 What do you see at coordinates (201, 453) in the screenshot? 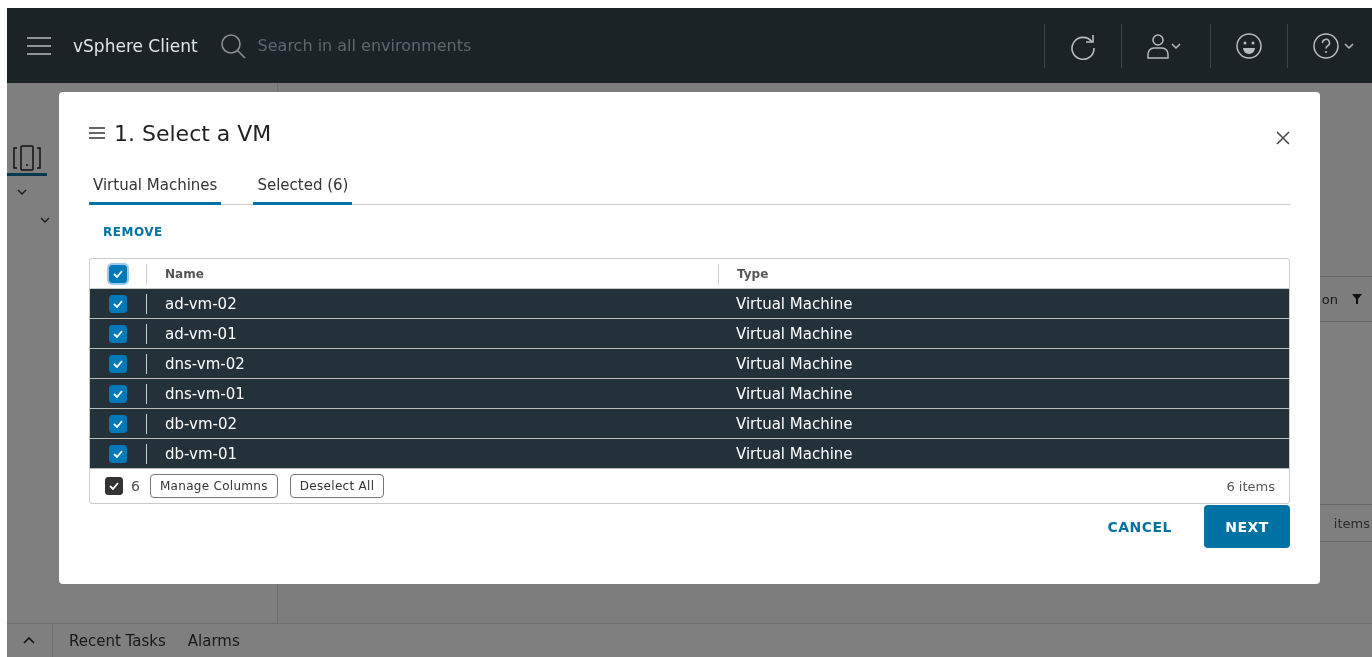
I see `table-cell-text: db-vm-01` at bounding box center [201, 453].